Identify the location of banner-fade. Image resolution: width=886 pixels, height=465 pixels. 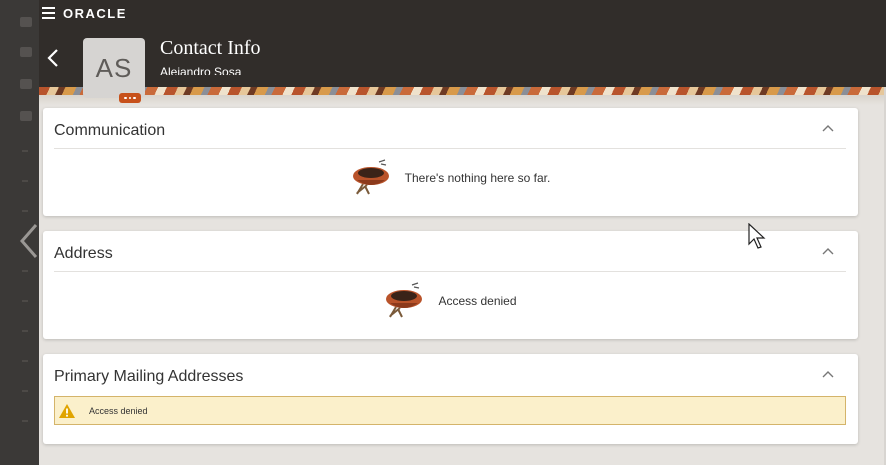
(462, 100).